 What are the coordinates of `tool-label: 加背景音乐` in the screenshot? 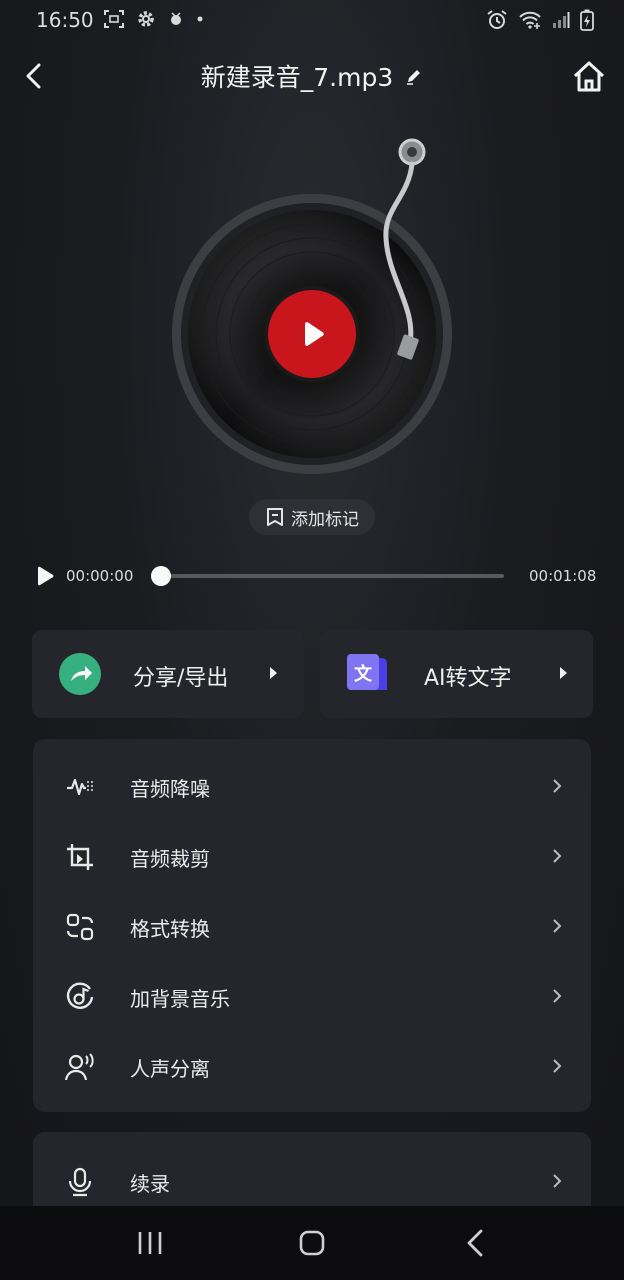 It's located at (180, 999).